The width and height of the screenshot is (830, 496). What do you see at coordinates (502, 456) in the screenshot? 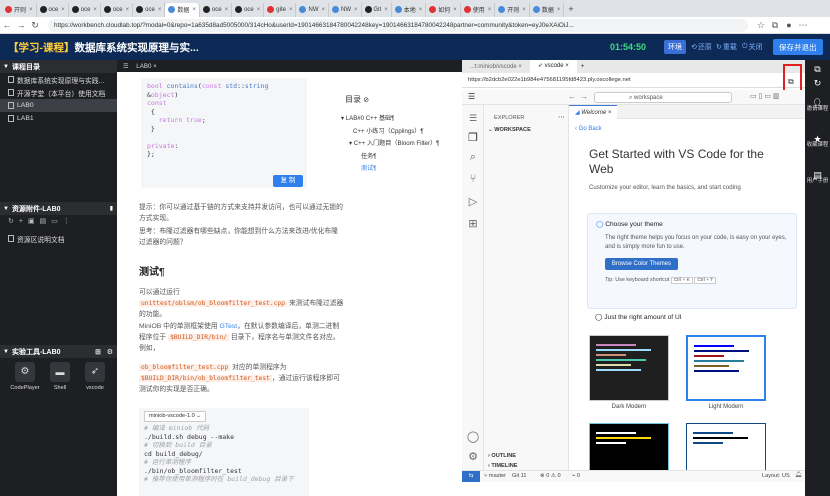
I see `outline-section: › OUTLINE` at bounding box center [502, 456].